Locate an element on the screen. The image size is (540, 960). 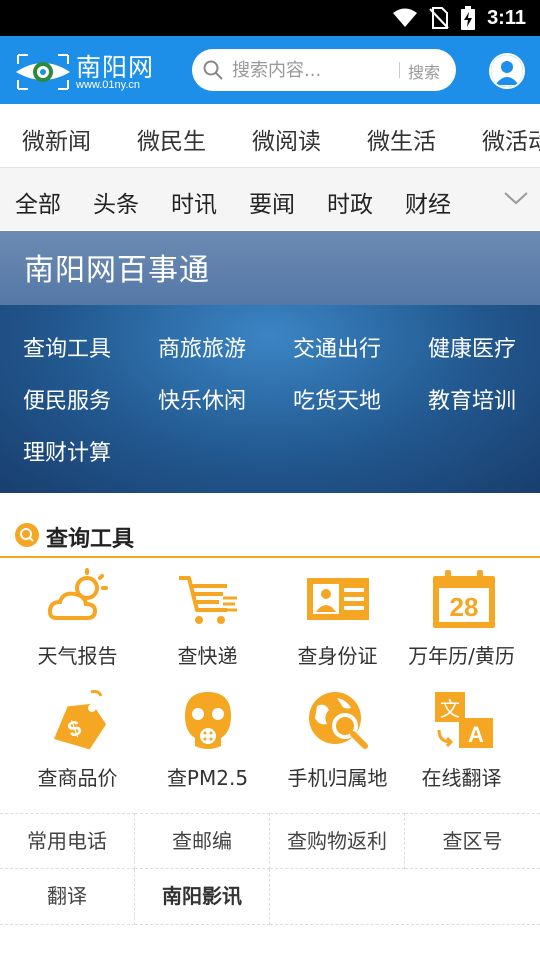
tool-label: 万年历/黄历 is located at coordinates (461, 656).